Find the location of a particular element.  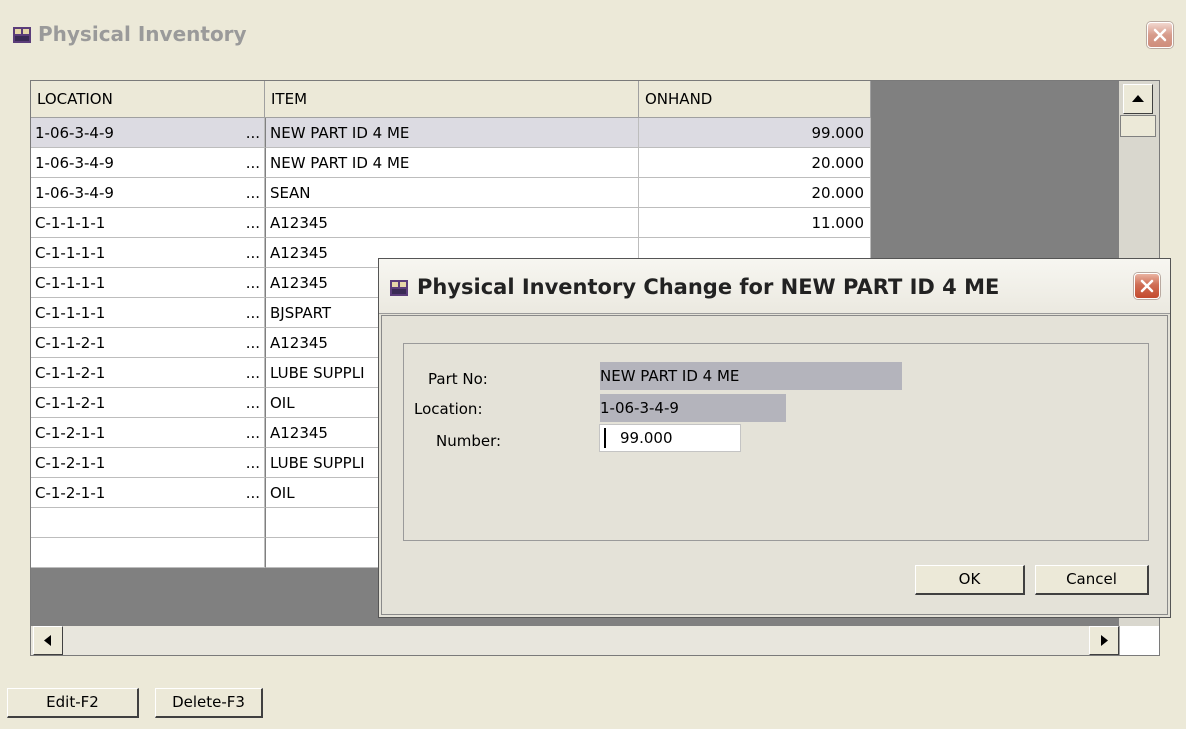

number-input-value: 99.000 is located at coordinates (646, 438).